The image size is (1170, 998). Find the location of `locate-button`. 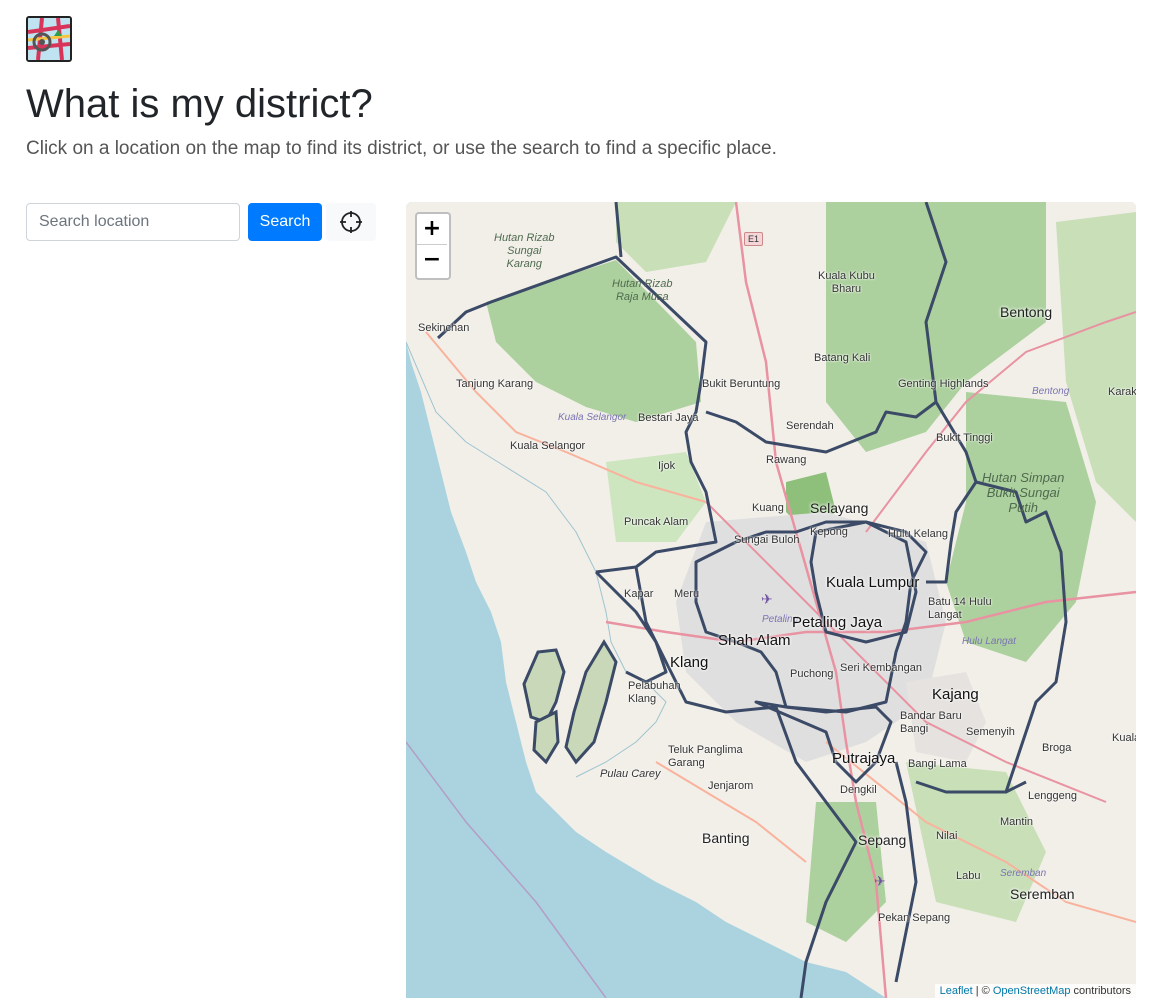

locate-button is located at coordinates (351, 222).